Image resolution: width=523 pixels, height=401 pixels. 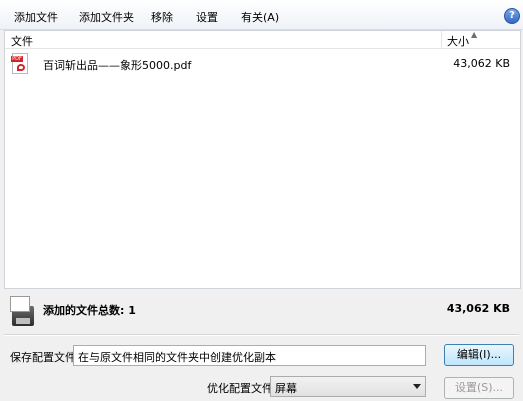 I want to click on list-header: 文件 ▲ 大小, so click(x=262, y=39).